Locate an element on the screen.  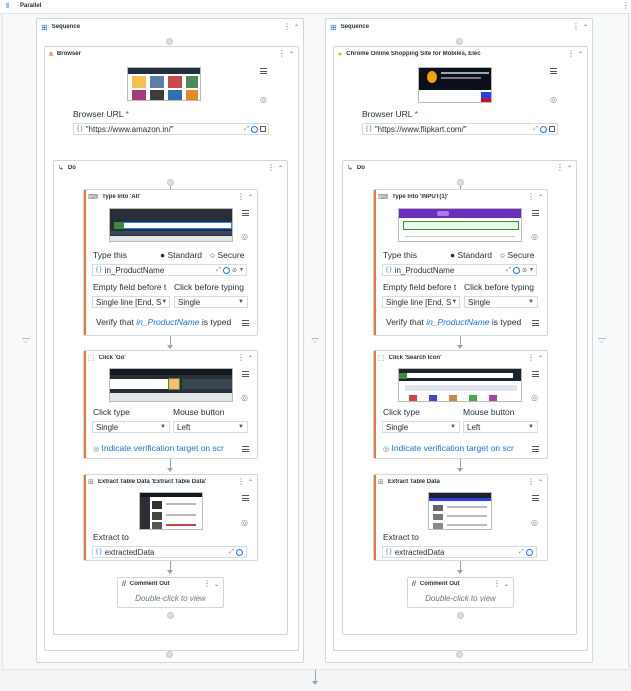
left-sequence-menu-icon: ⋮ is located at coordinates (287, 27).